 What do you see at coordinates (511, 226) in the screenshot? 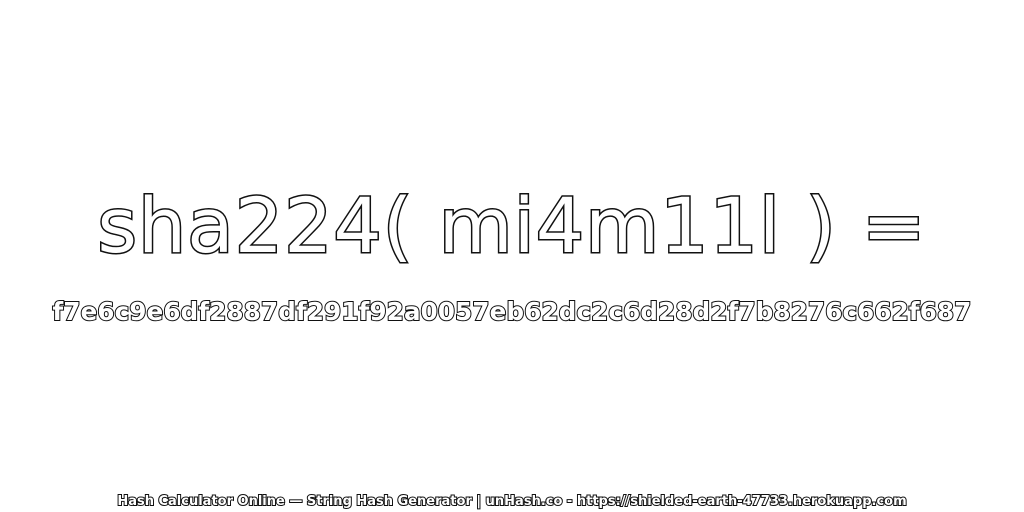
I see `hash-expression-title: sha224( mi4m11l ) =` at bounding box center [511, 226].